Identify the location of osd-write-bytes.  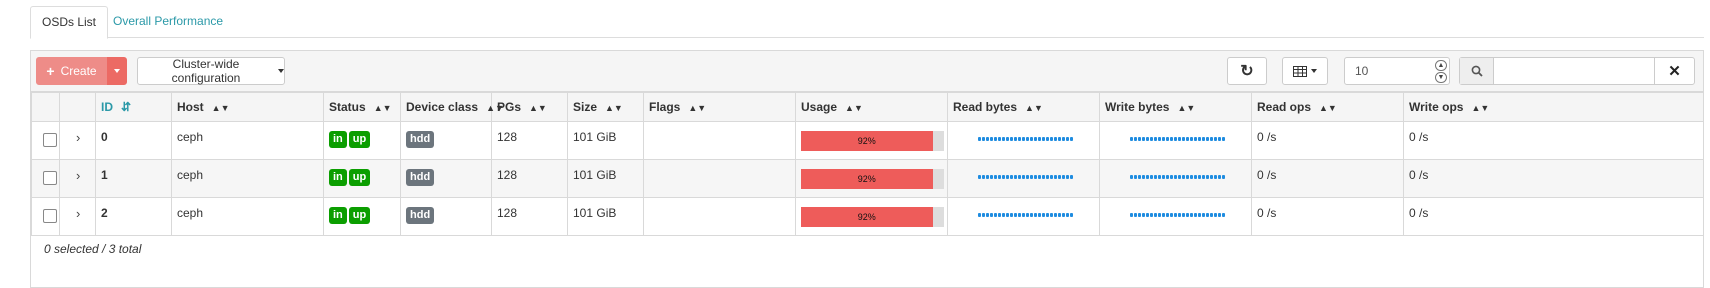
(1175, 178).